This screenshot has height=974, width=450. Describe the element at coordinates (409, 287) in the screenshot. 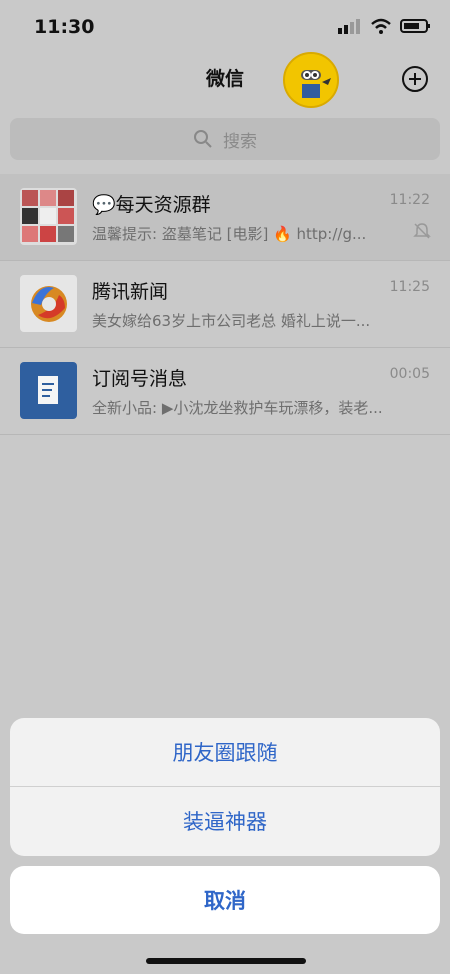

I see `chat-time: 11:25` at that location.